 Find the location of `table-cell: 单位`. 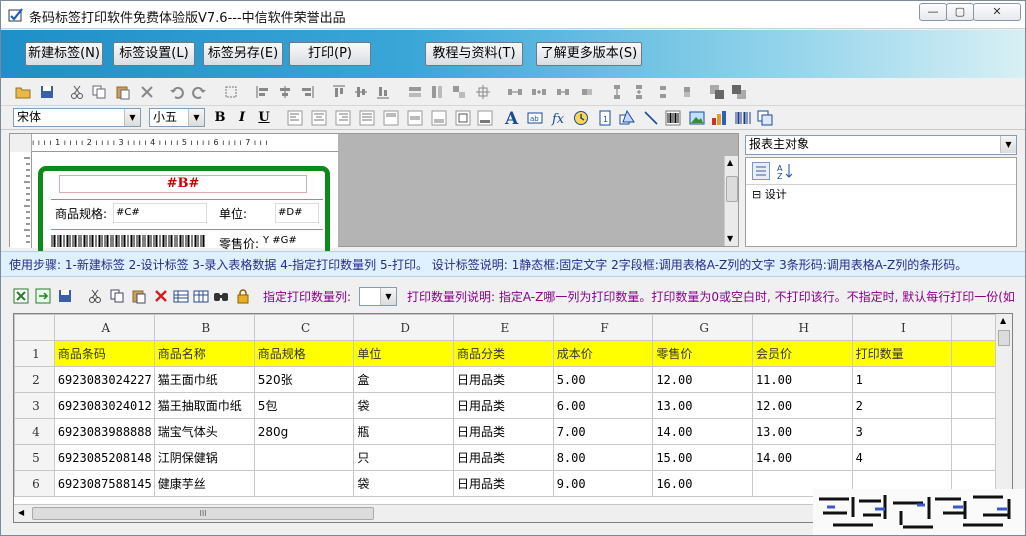

table-cell: 单位 is located at coordinates (403, 353).